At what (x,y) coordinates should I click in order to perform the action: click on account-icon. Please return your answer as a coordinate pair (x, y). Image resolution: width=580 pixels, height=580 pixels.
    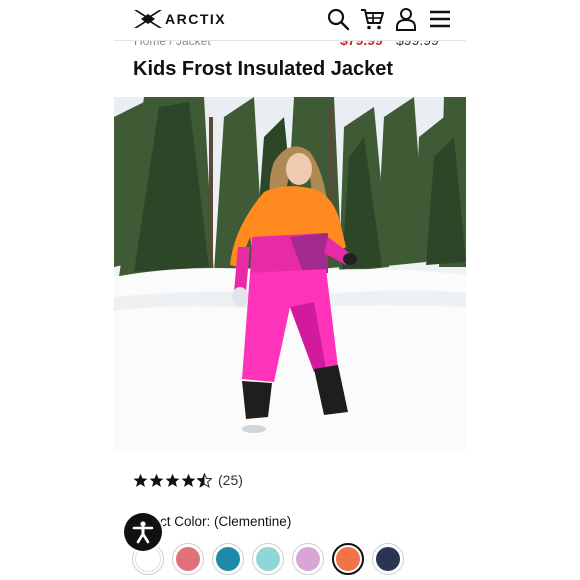
    Looking at the image, I should click on (406, 19).